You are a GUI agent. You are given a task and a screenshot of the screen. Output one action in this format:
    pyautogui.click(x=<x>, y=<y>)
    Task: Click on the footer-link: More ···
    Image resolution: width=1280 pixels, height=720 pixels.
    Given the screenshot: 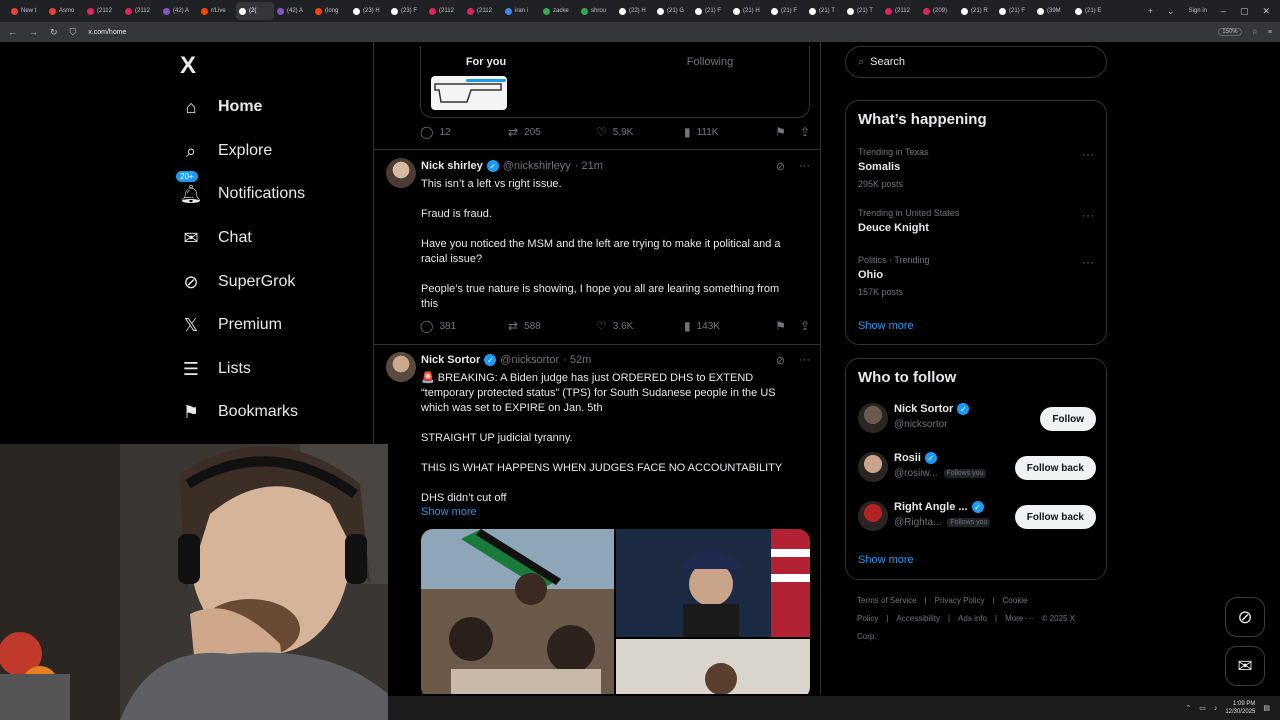 What is the action you would take?
    pyautogui.click(x=1019, y=618)
    